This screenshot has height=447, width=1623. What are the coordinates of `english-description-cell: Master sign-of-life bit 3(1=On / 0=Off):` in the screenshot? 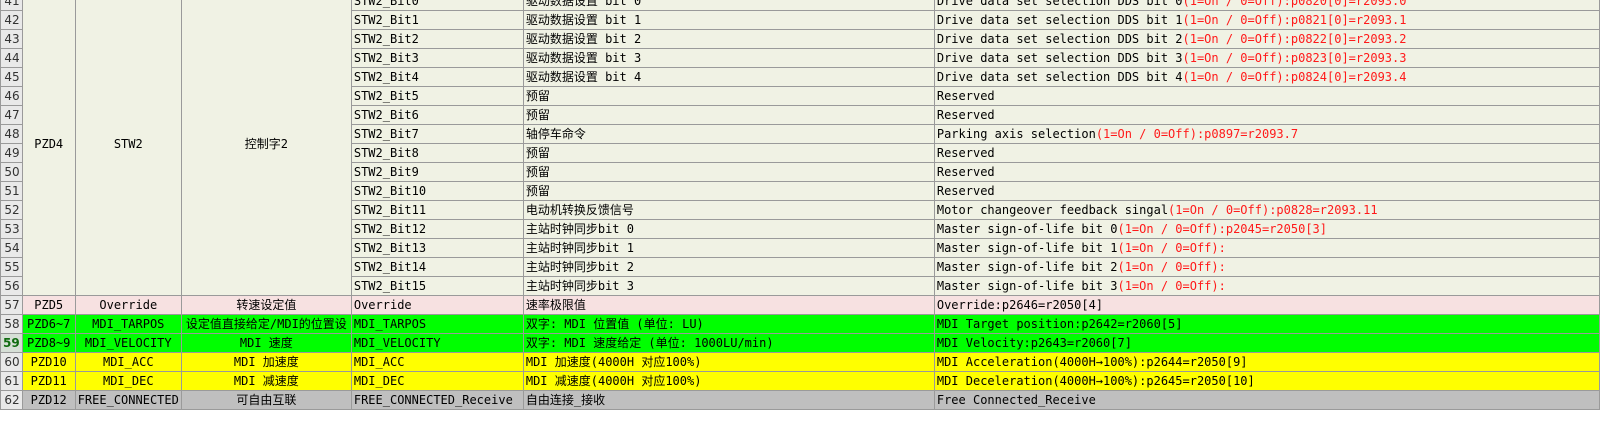 It's located at (1266, 286).